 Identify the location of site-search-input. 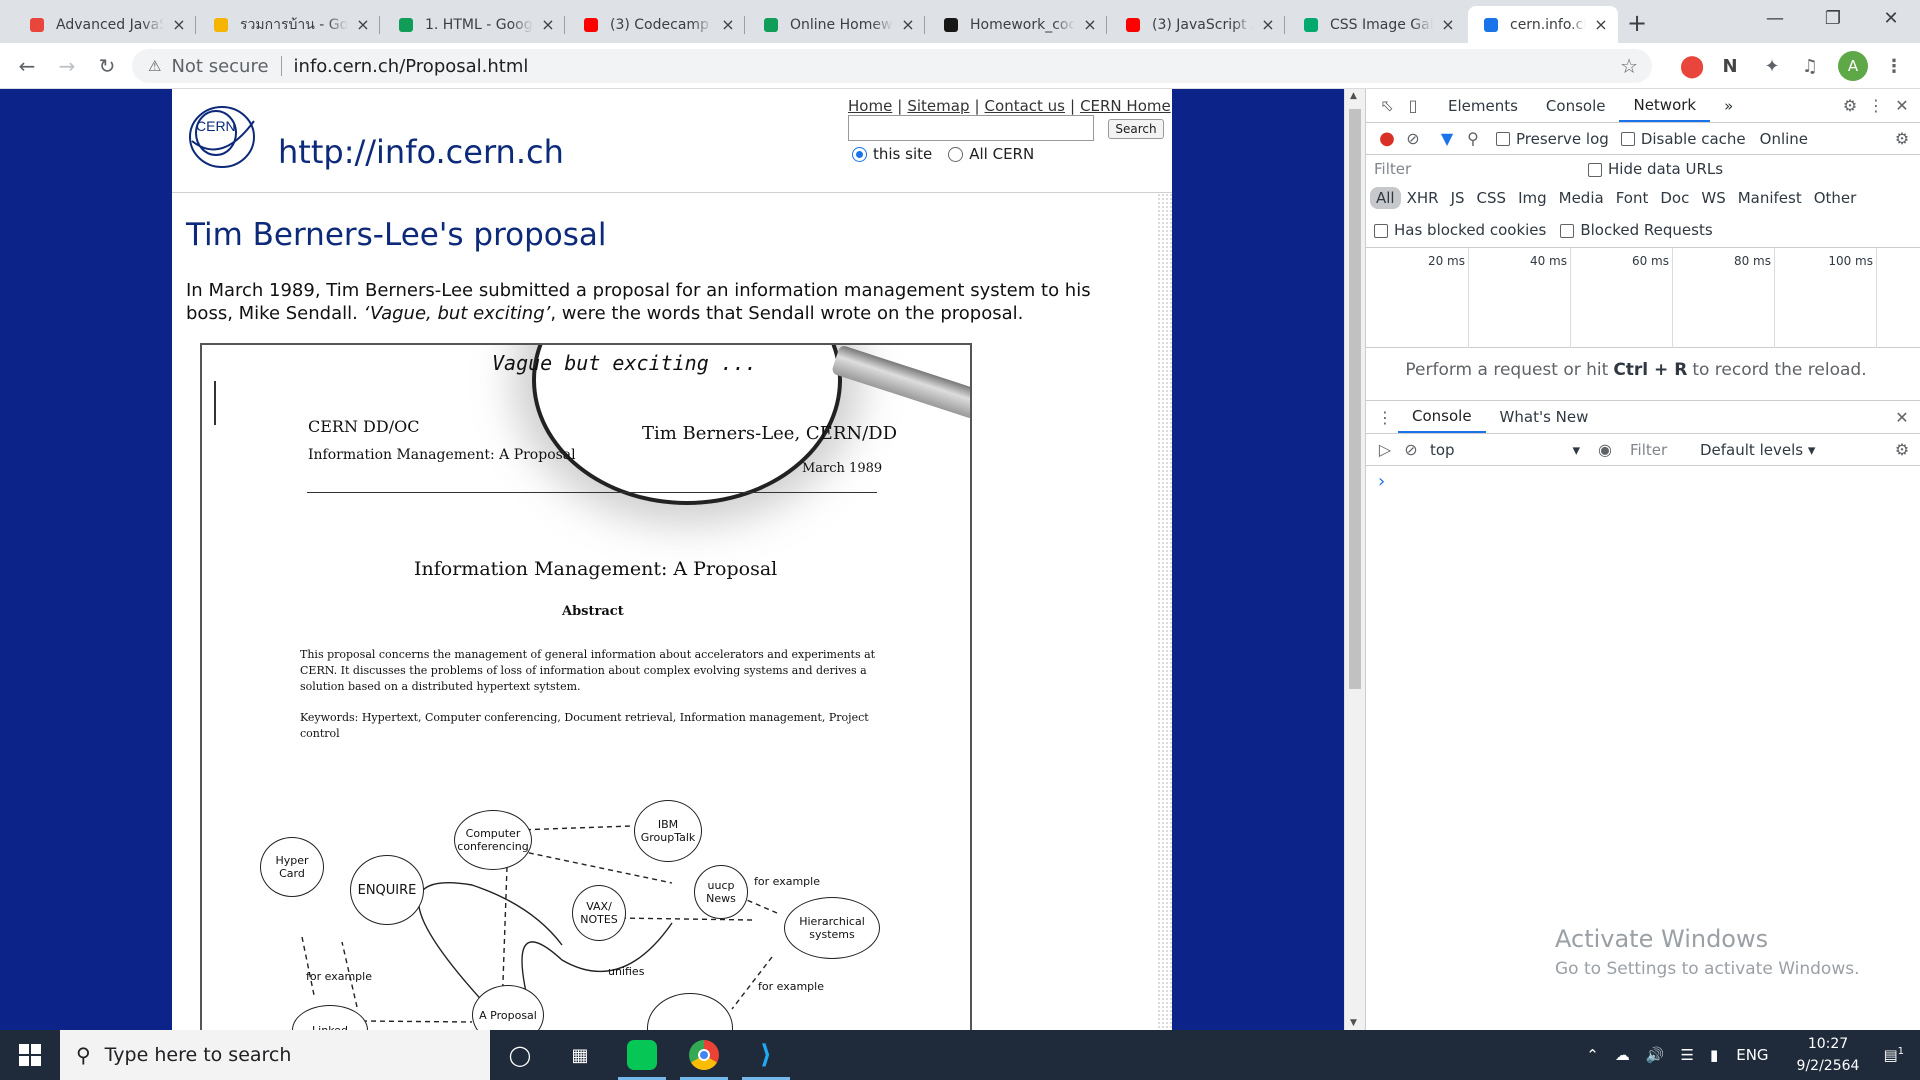
(971, 128).